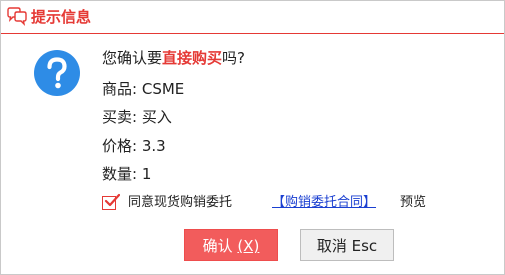 The image size is (505, 275). What do you see at coordinates (120, 89) in the screenshot?
I see `product-label: 商品:` at bounding box center [120, 89].